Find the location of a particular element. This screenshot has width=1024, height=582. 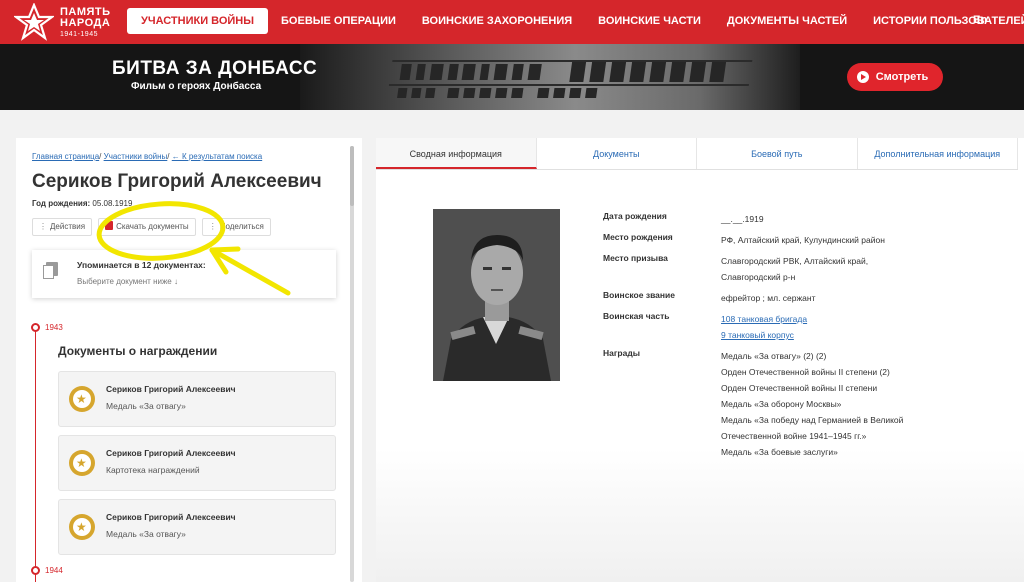

watch-button: Смотреть is located at coordinates (895, 77).